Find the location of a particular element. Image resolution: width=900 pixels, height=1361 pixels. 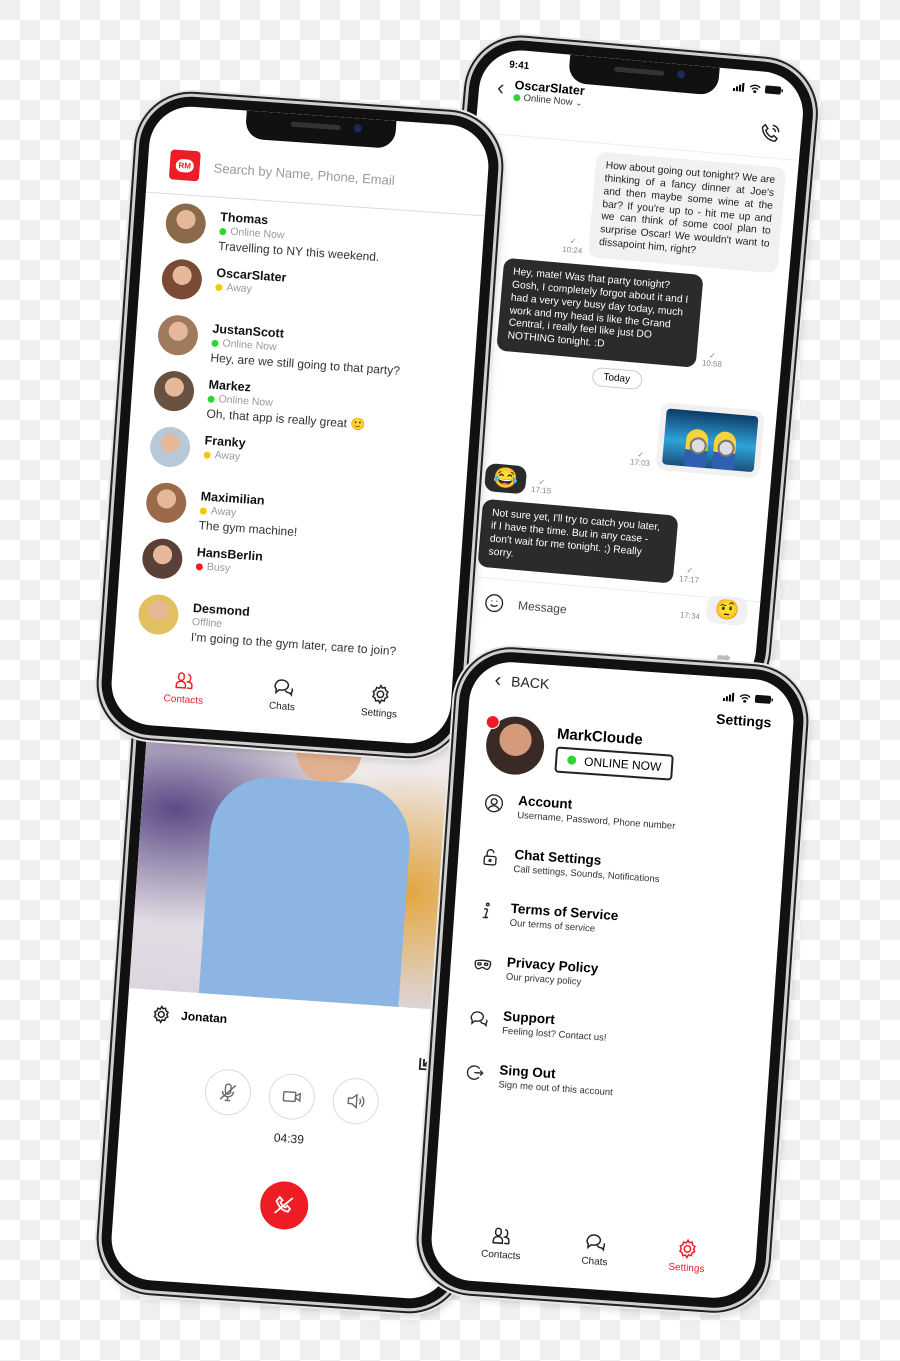

search-input is located at coordinates (318, 174).